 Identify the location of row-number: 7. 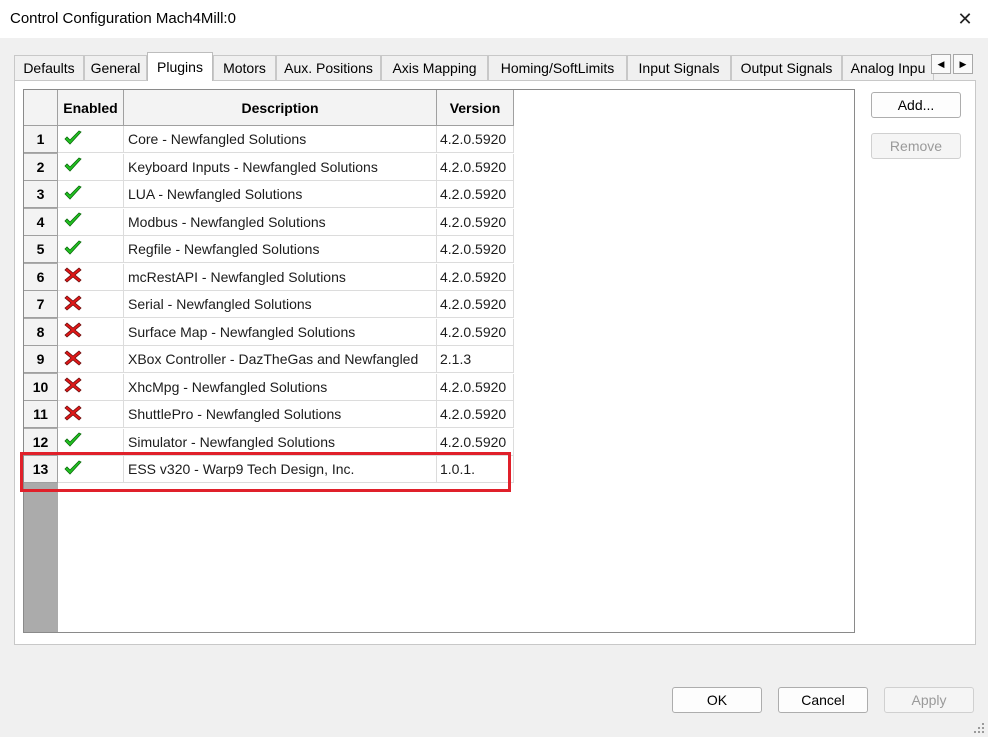
(41, 304).